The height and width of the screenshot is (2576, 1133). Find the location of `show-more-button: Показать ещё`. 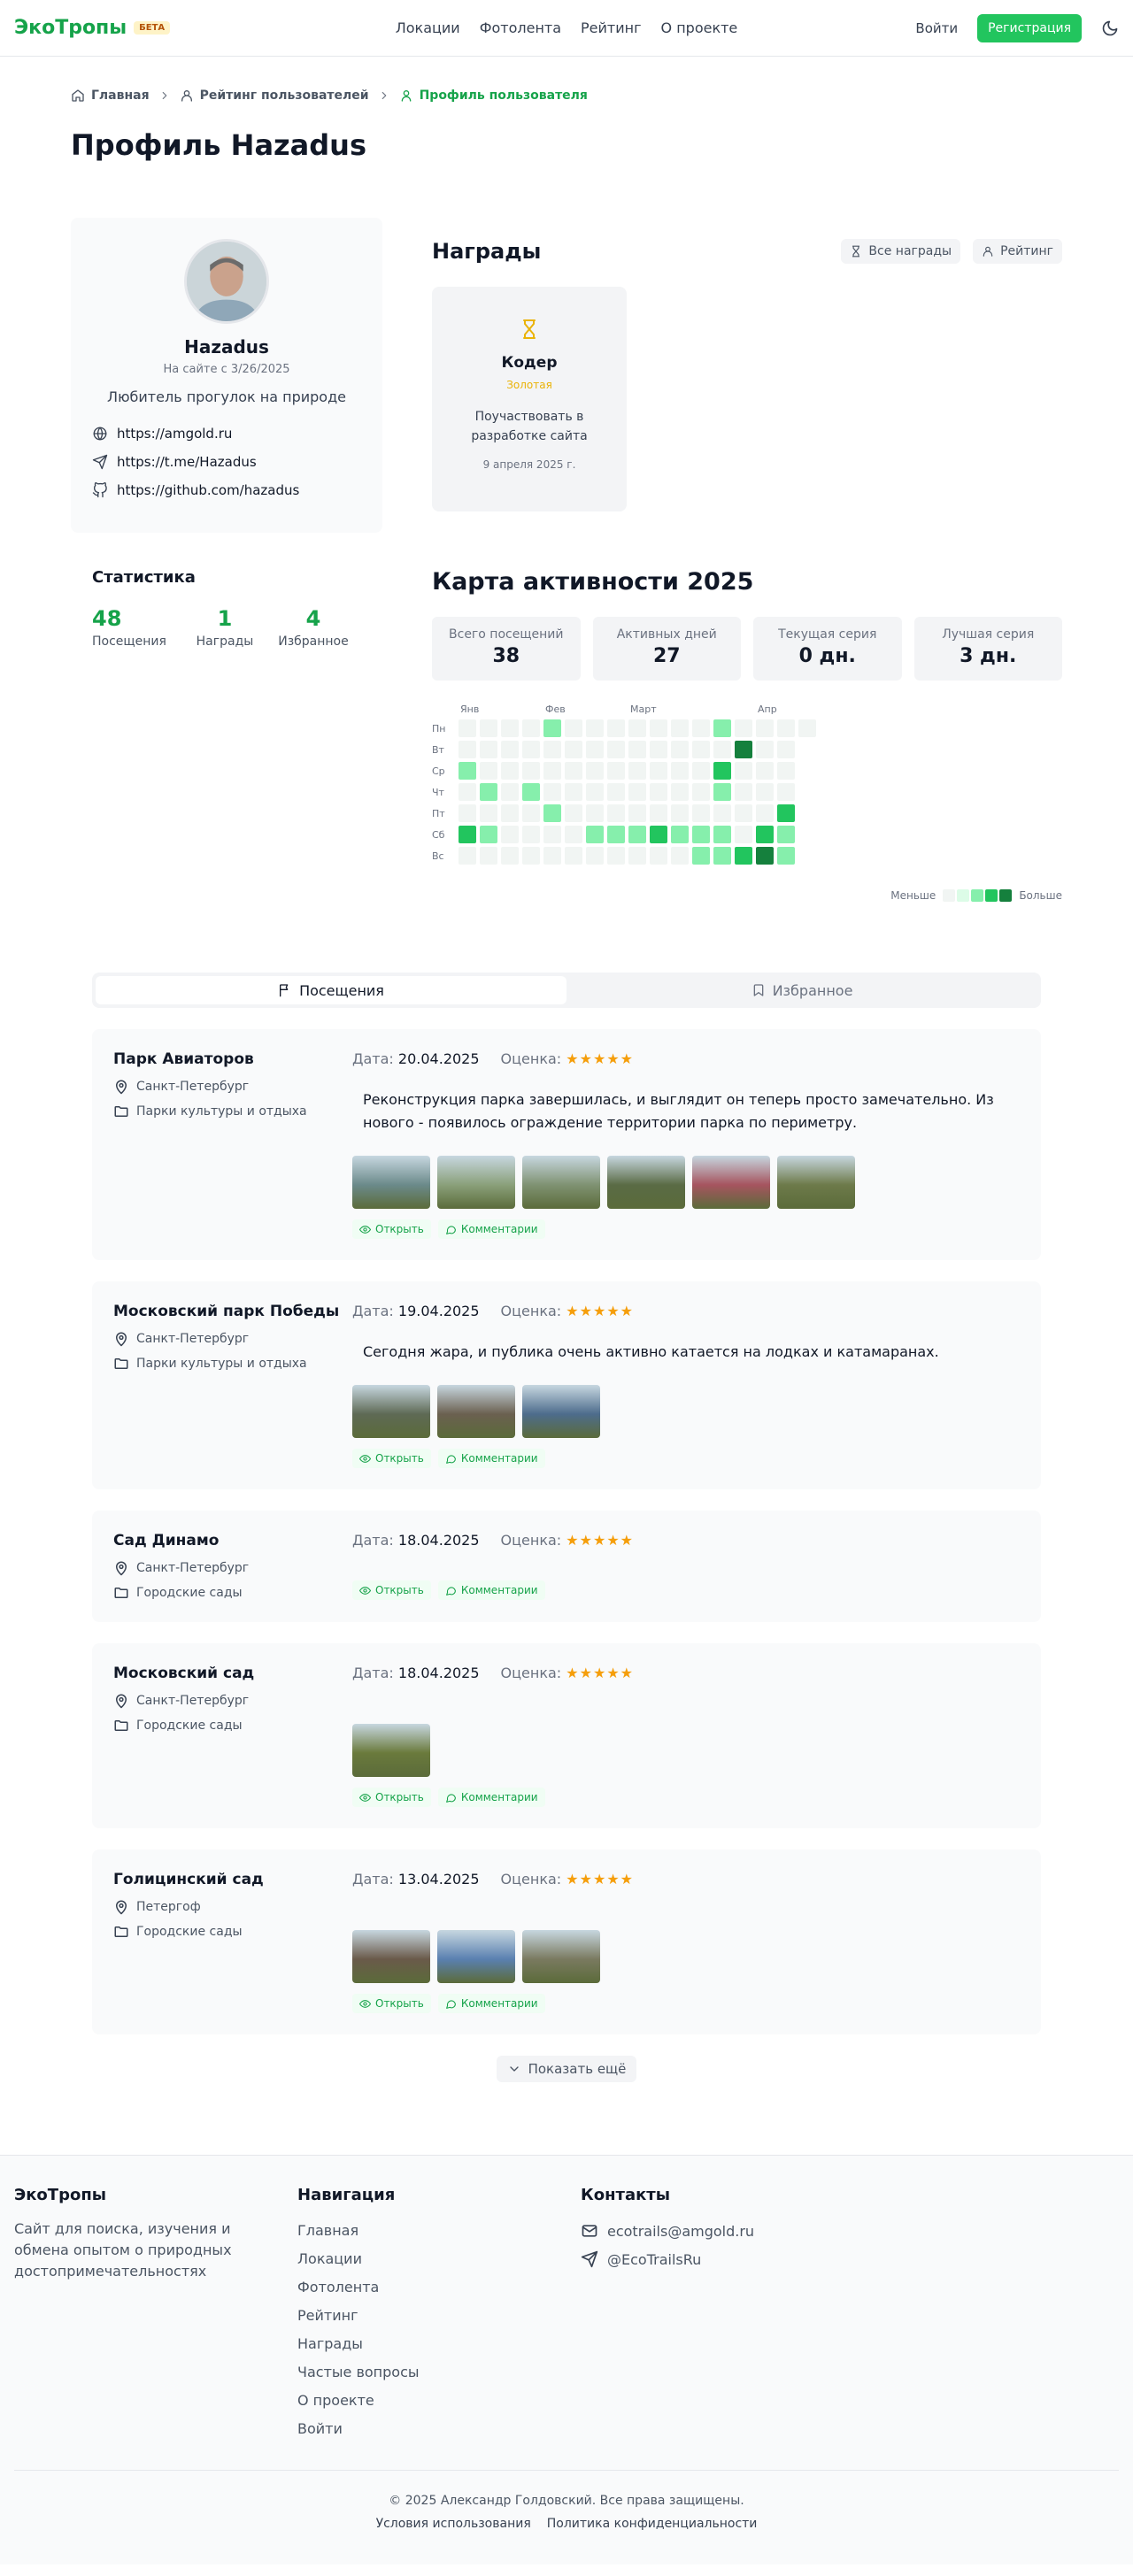

show-more-button: Показать ещё is located at coordinates (566, 2069).